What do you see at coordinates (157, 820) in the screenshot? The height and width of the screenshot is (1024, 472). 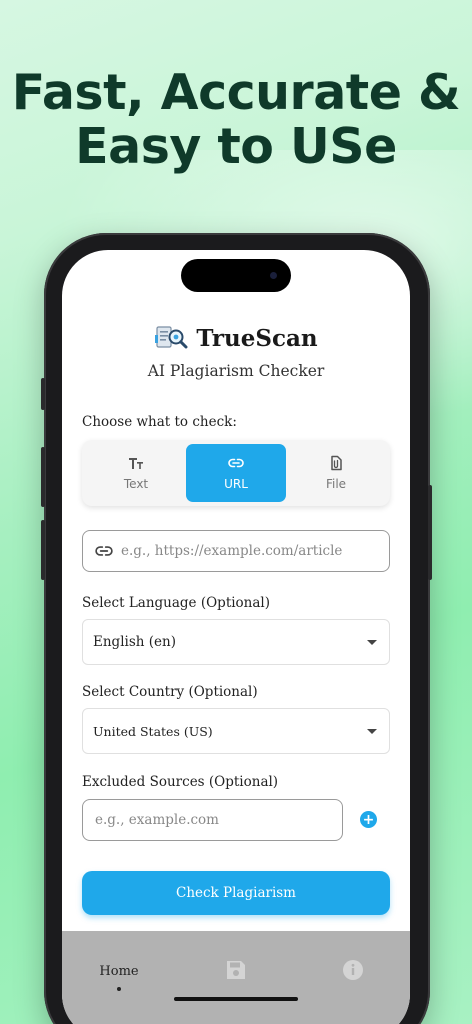 I see `excluded-sources-placeholder: e.g., example.com` at bounding box center [157, 820].